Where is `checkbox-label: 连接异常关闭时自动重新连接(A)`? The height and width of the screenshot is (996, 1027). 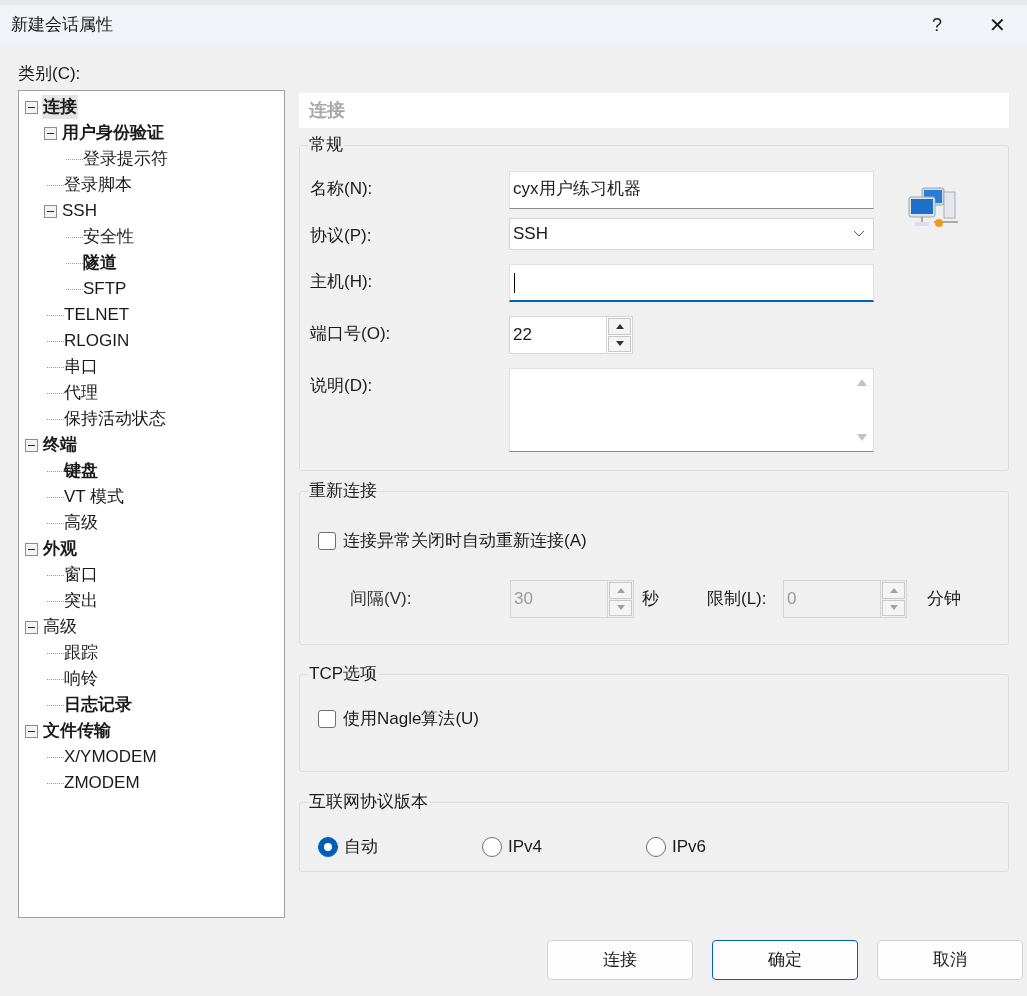 checkbox-label: 连接异常关闭时自动重新连接(A) is located at coordinates (465, 541).